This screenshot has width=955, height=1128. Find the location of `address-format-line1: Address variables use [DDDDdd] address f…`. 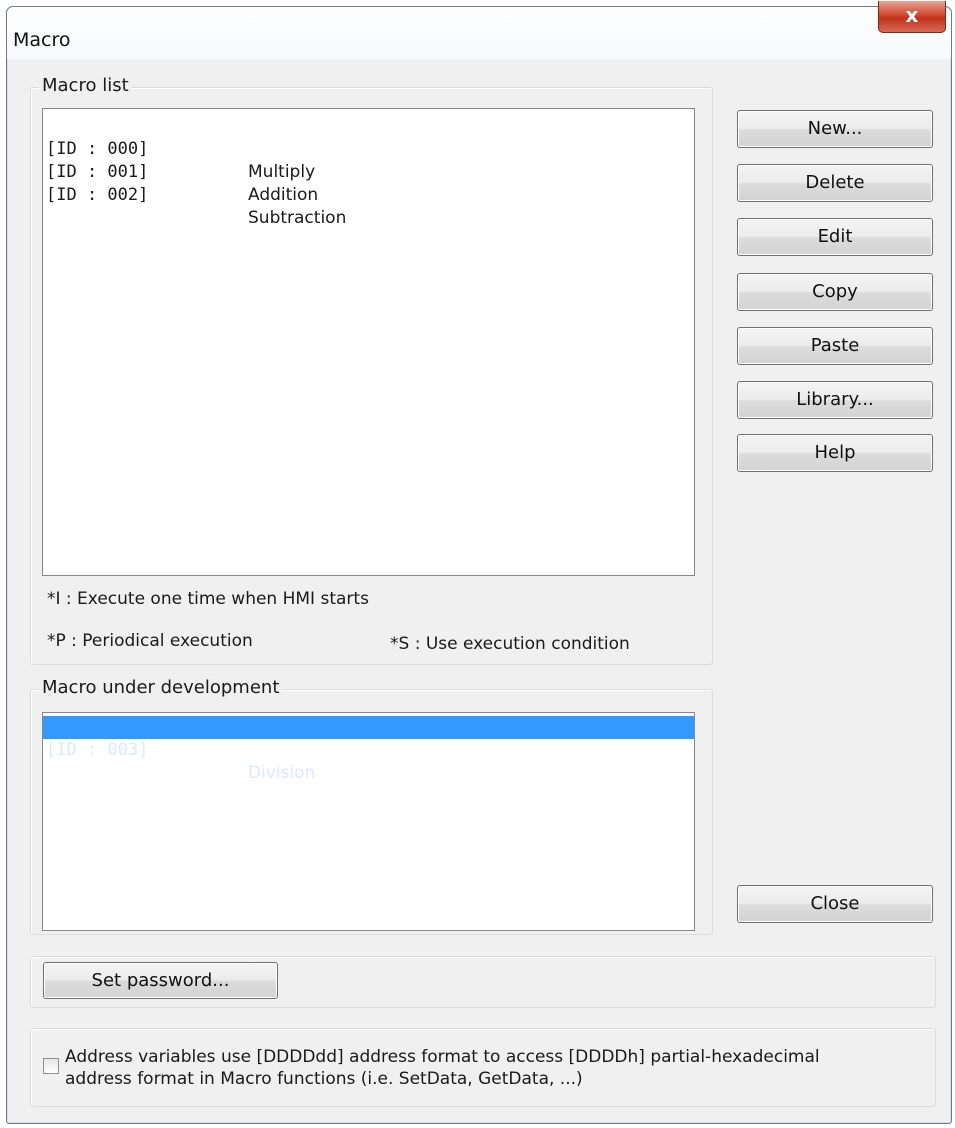

address-format-line1: Address variables use [DDDDdd] address f… is located at coordinates (442, 1057).